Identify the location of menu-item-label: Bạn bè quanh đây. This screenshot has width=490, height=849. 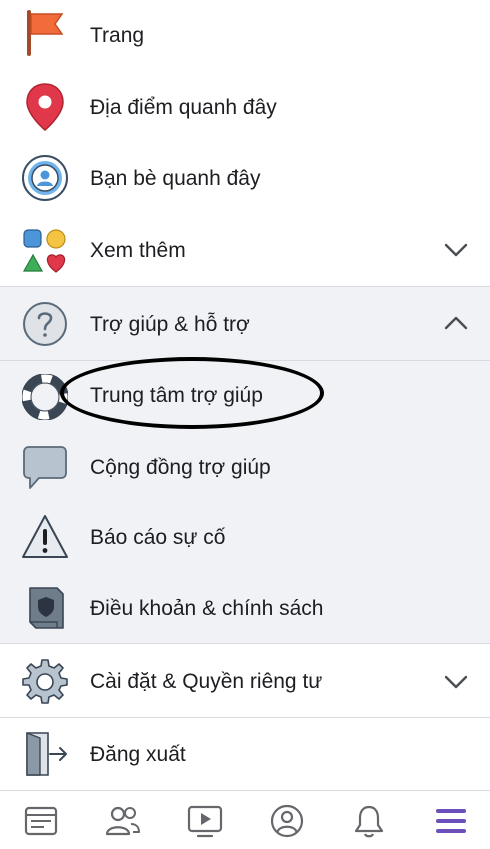
(175, 178).